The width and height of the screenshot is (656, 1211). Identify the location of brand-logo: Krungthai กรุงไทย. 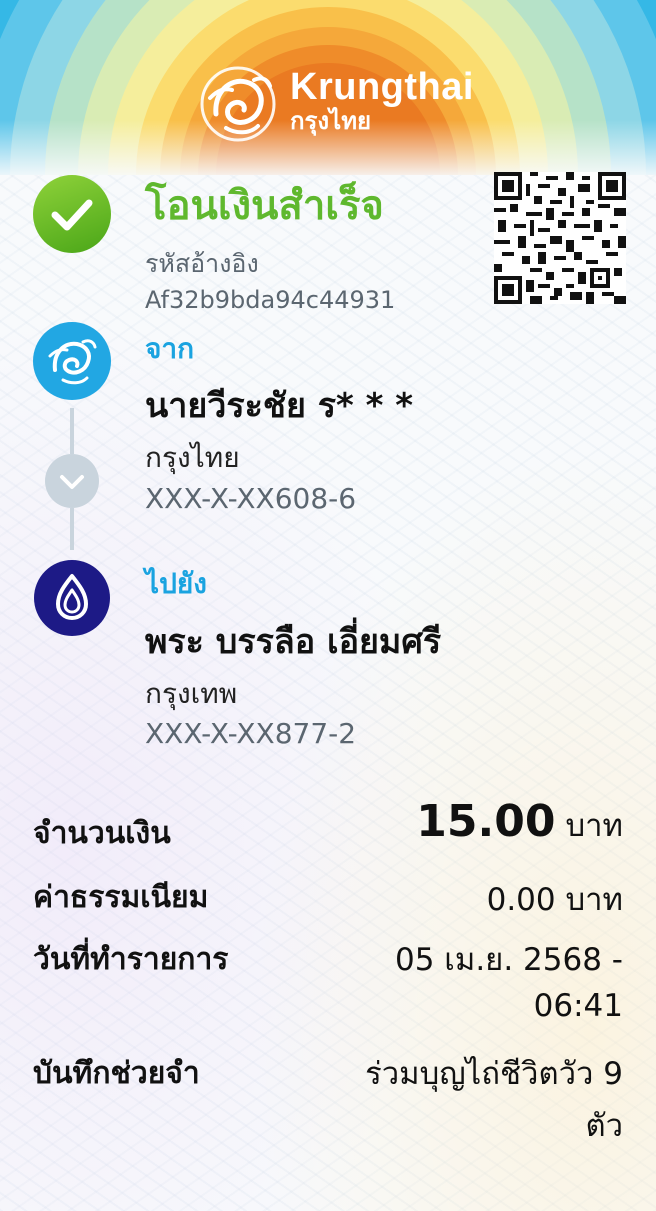
(334, 104).